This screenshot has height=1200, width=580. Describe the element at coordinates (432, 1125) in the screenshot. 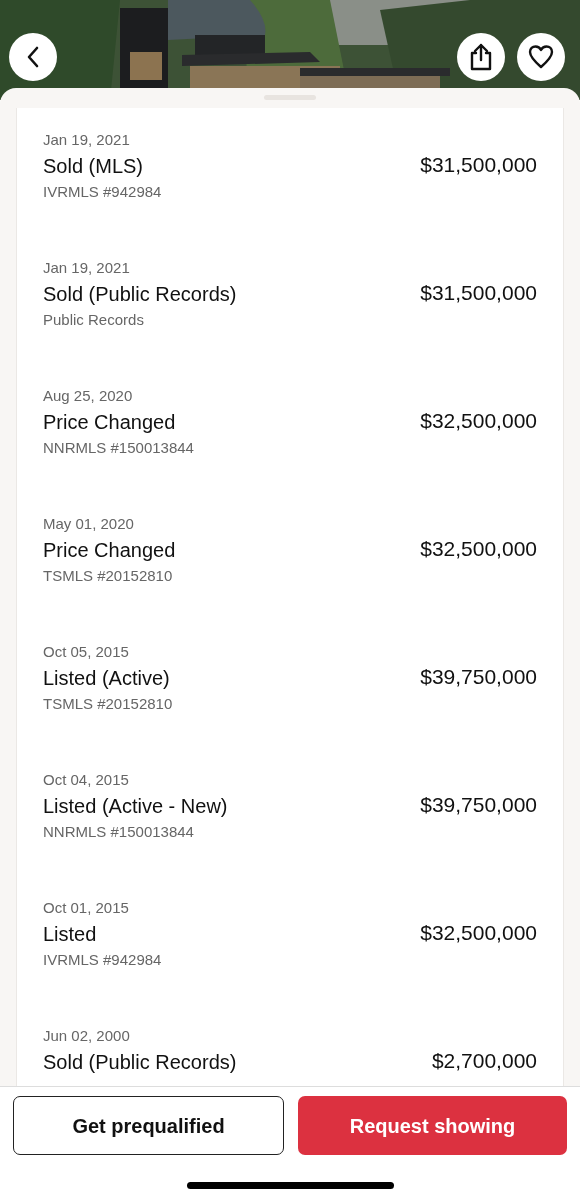

I see `request-showing-button: Request showing` at that location.